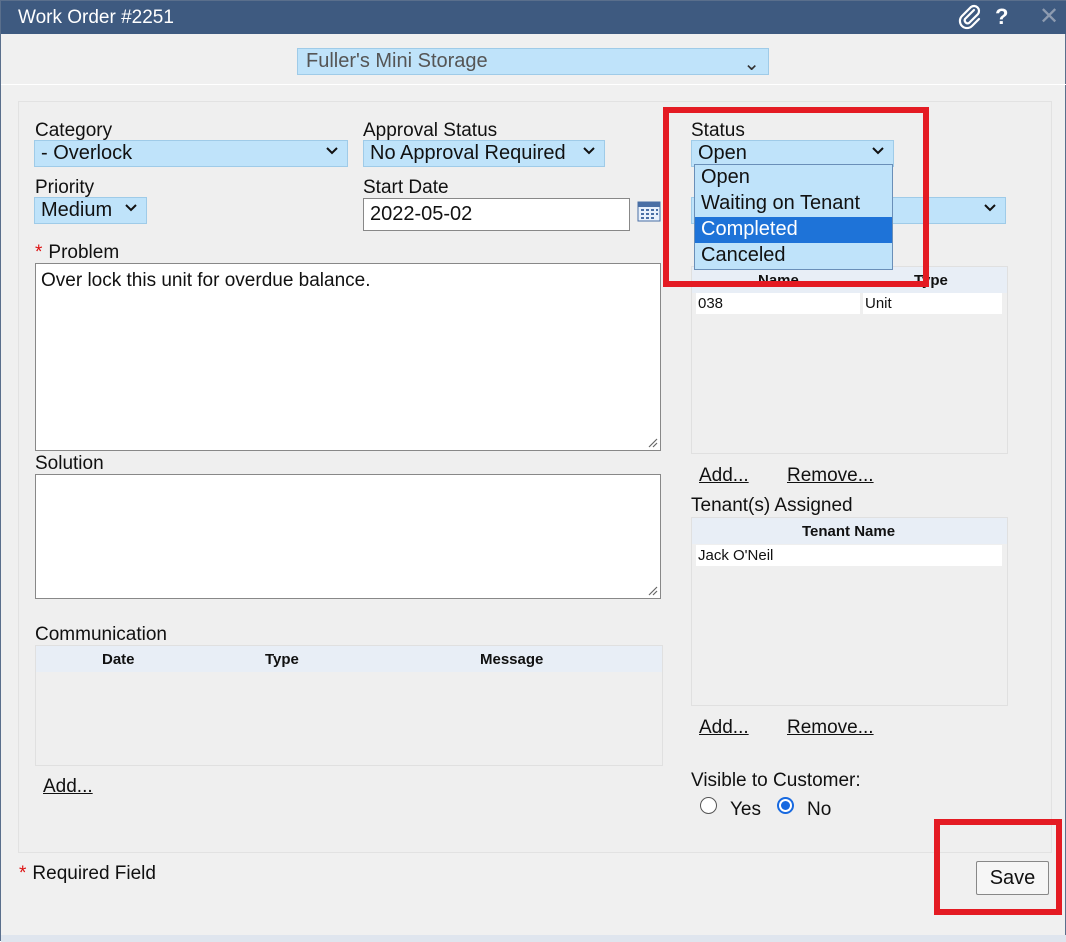 This screenshot has height=942, width=1066. Describe the element at coordinates (849, 555) in the screenshot. I see `tenant-name-cell: Jack O'Neil` at that location.